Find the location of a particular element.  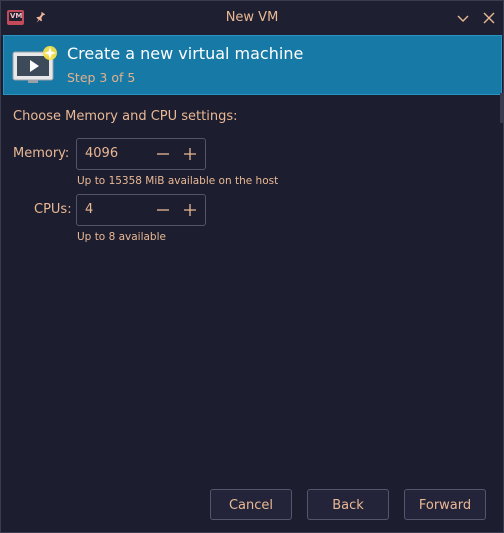

back-button: Back is located at coordinates (348, 504).